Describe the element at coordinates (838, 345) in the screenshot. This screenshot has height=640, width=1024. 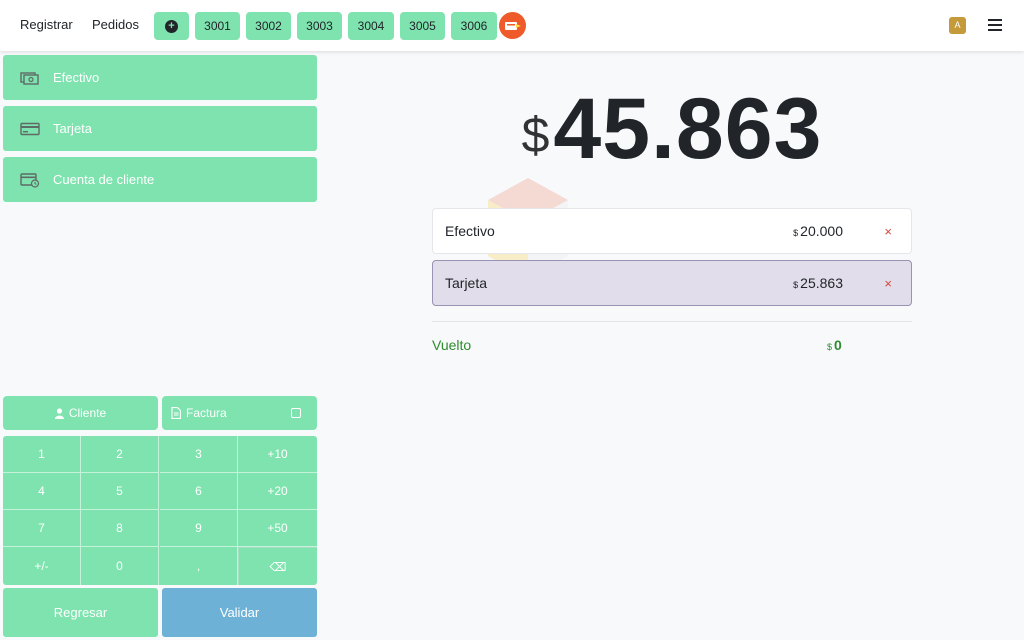
I see `change-value: 0` at that location.